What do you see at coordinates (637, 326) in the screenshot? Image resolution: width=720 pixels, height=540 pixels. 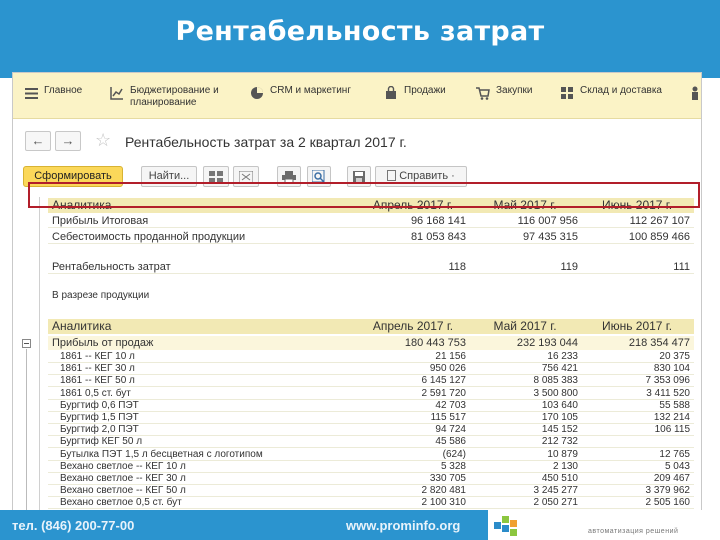 I see `column-header: Июнь 2017 г.` at bounding box center [637, 326].